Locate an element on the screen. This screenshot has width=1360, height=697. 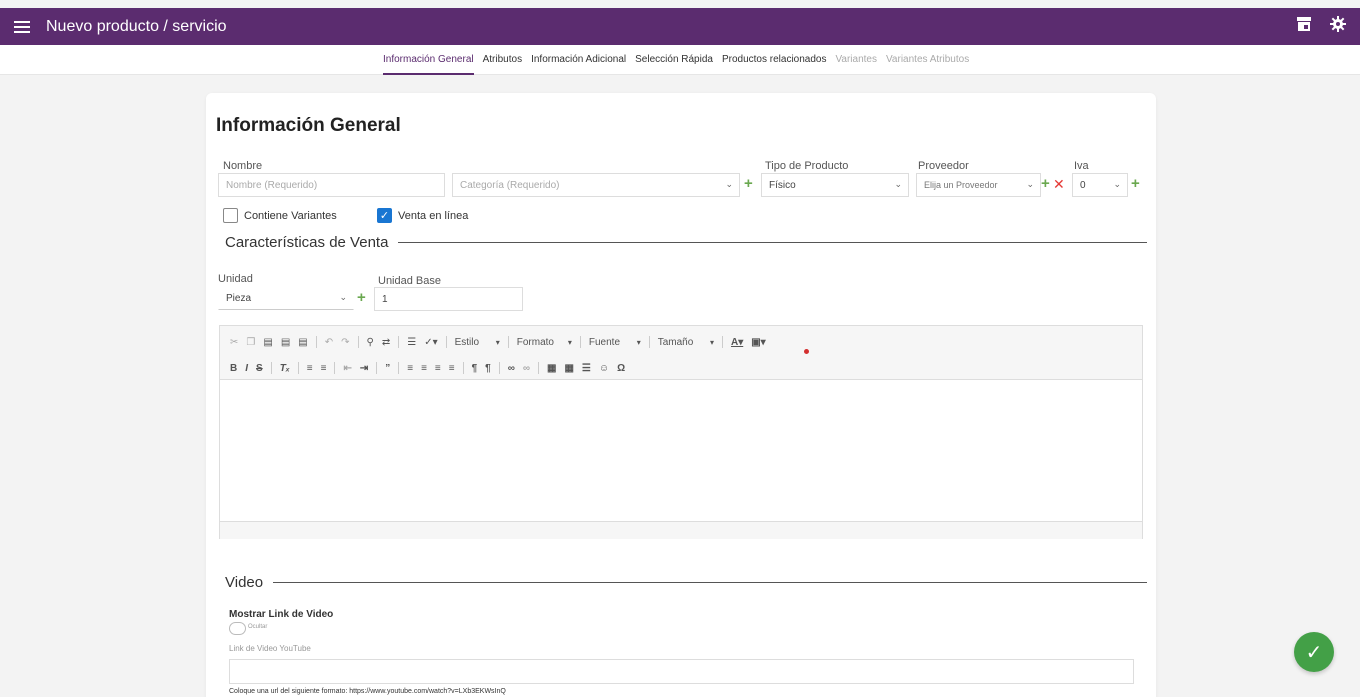
estilo-dropdown: Estilo ▾ is located at coordinates (477, 342).